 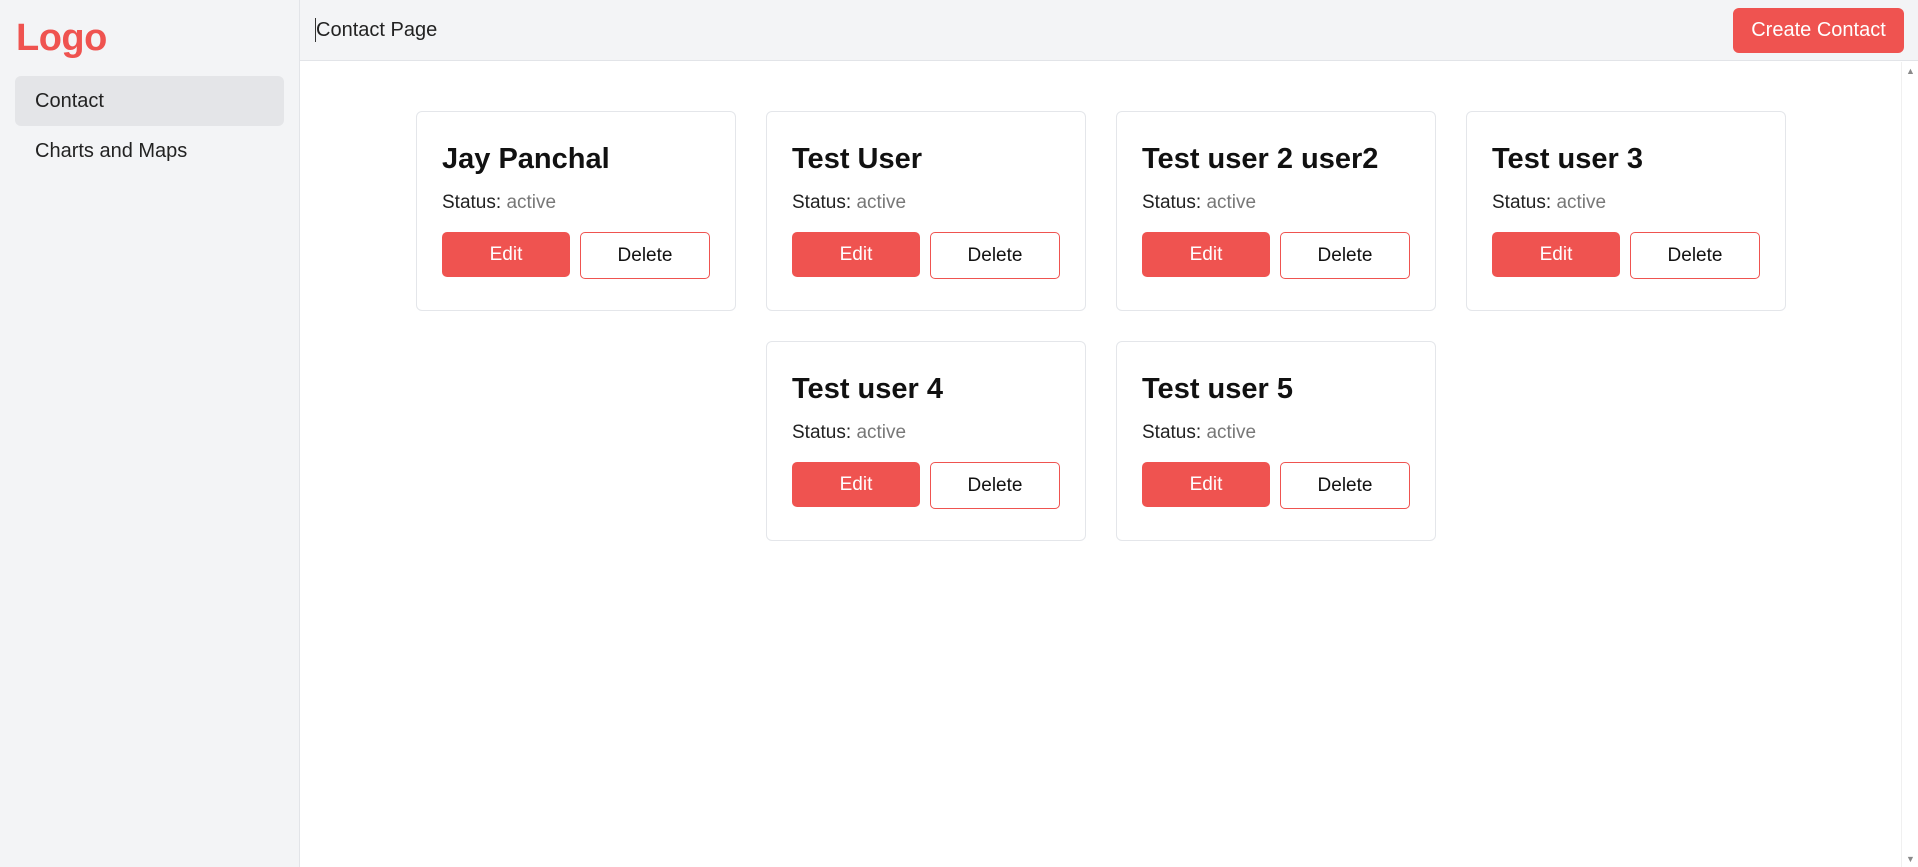 I want to click on contact-name: Test user 5, so click(x=1217, y=389).